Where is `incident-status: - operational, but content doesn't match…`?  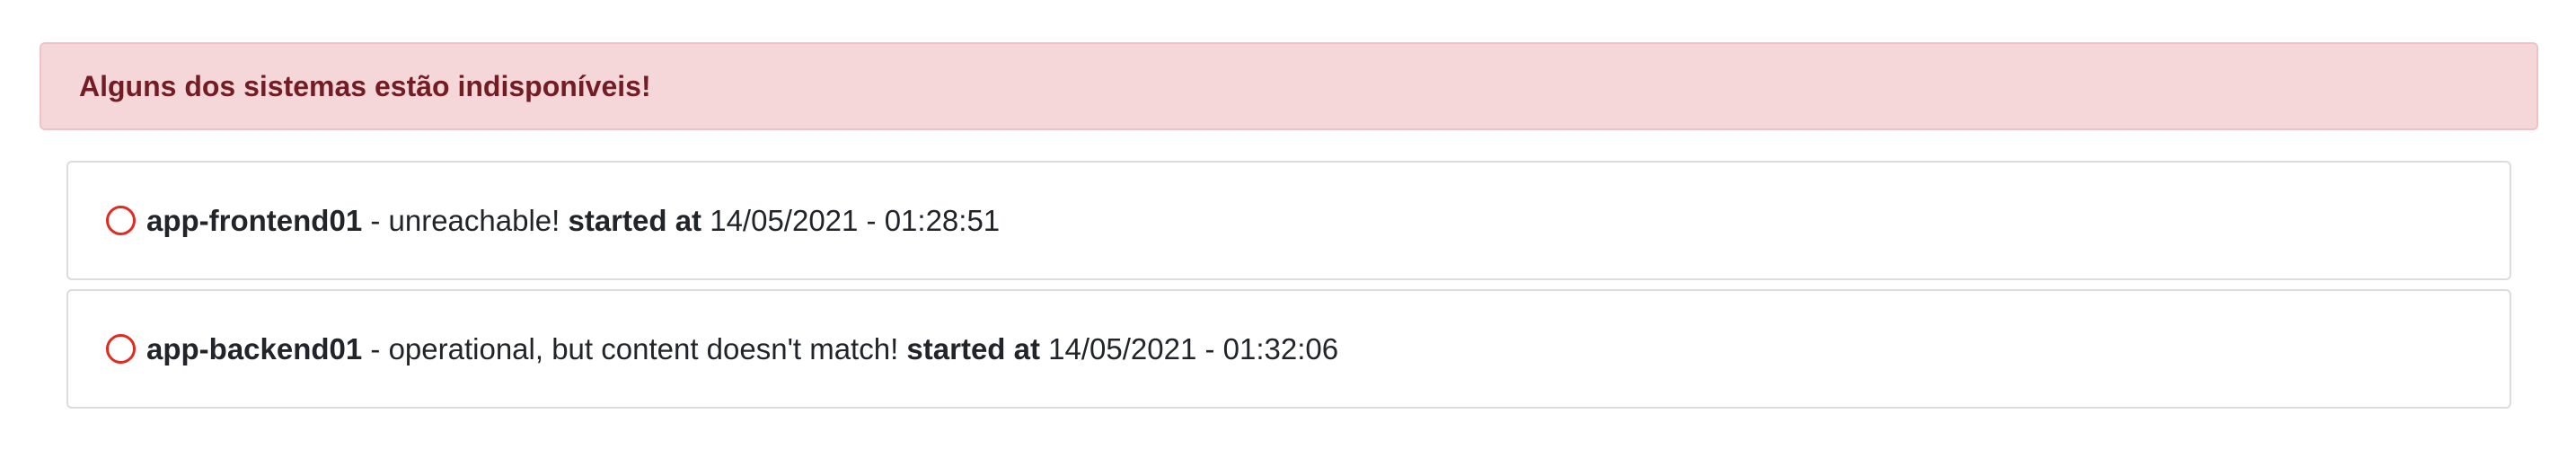
incident-status: - operational, but content doesn't match… is located at coordinates (634, 348).